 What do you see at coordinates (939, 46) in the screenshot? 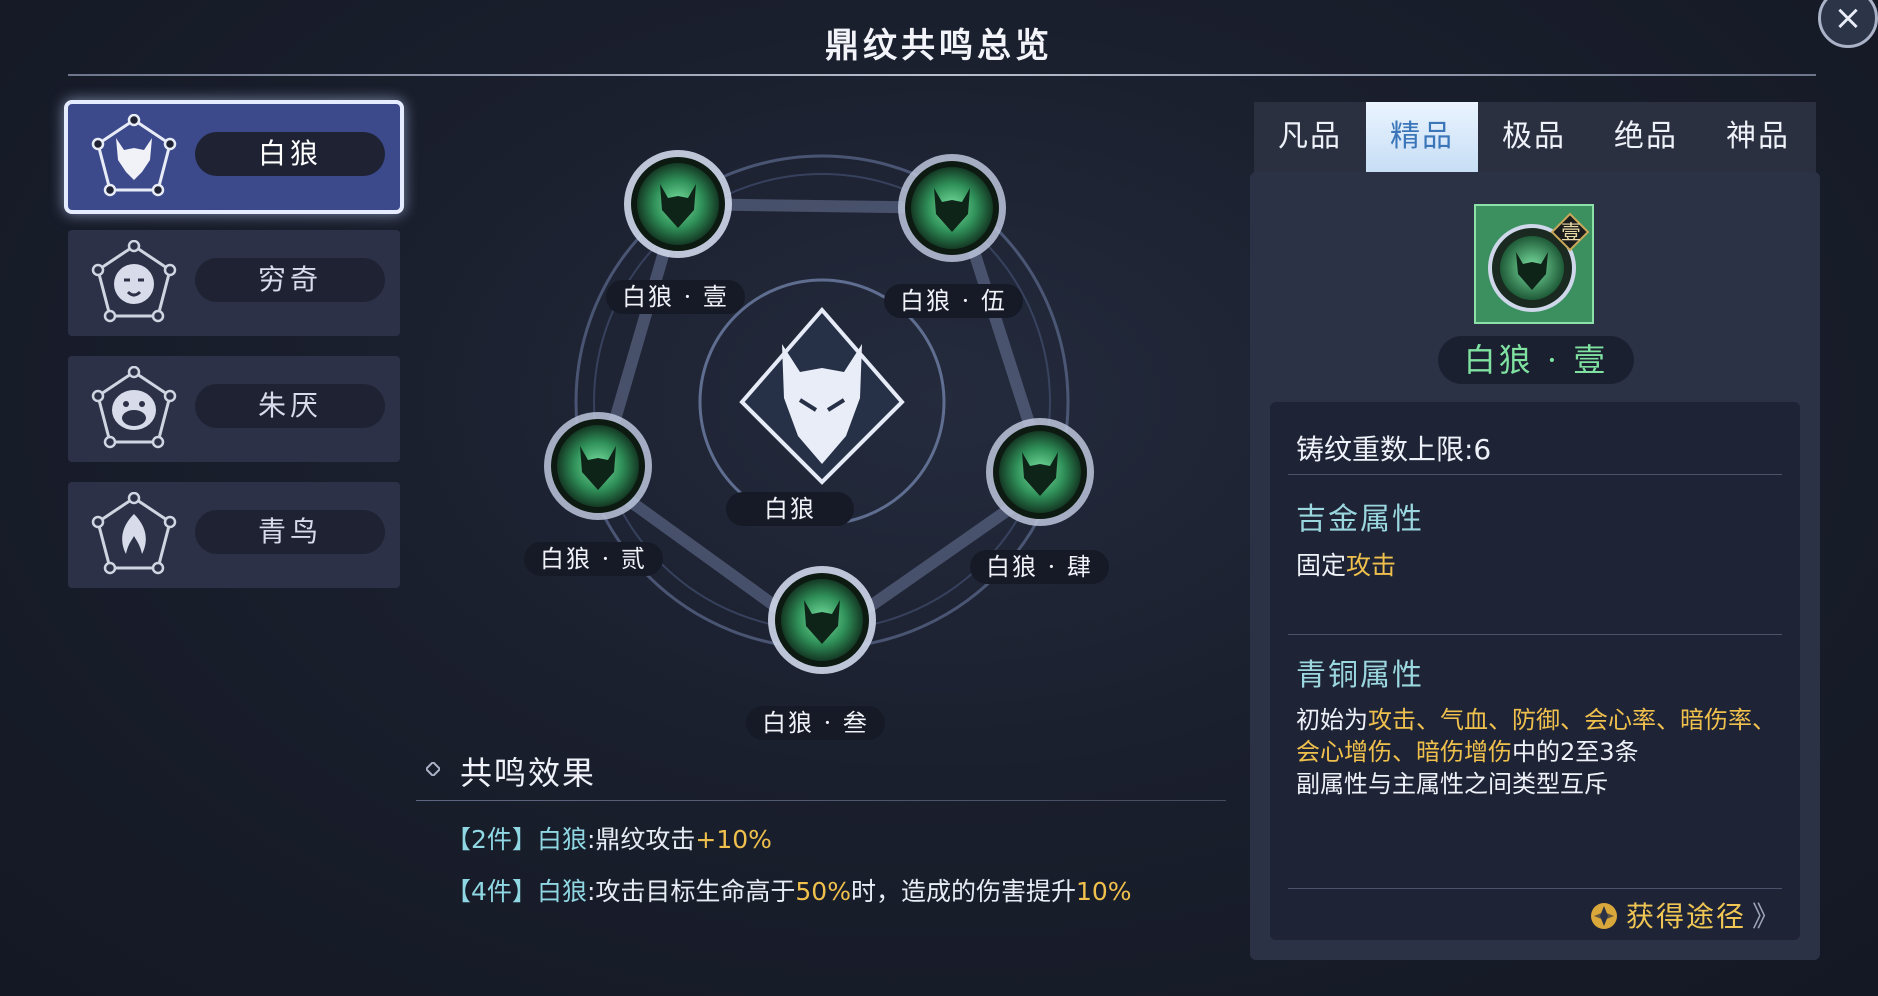
I see `page-title: 鼎纹共鸣总览` at bounding box center [939, 46].